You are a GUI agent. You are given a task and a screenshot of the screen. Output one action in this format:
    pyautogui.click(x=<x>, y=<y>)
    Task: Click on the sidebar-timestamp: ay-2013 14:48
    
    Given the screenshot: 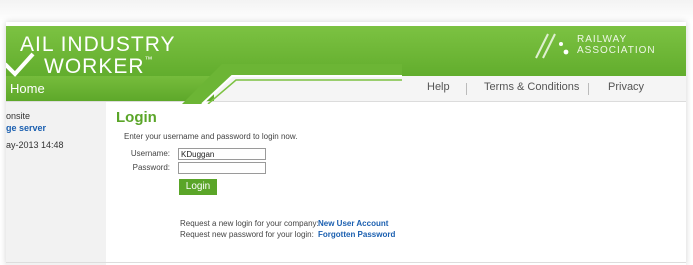 What is the action you would take?
    pyautogui.click(x=35, y=145)
    